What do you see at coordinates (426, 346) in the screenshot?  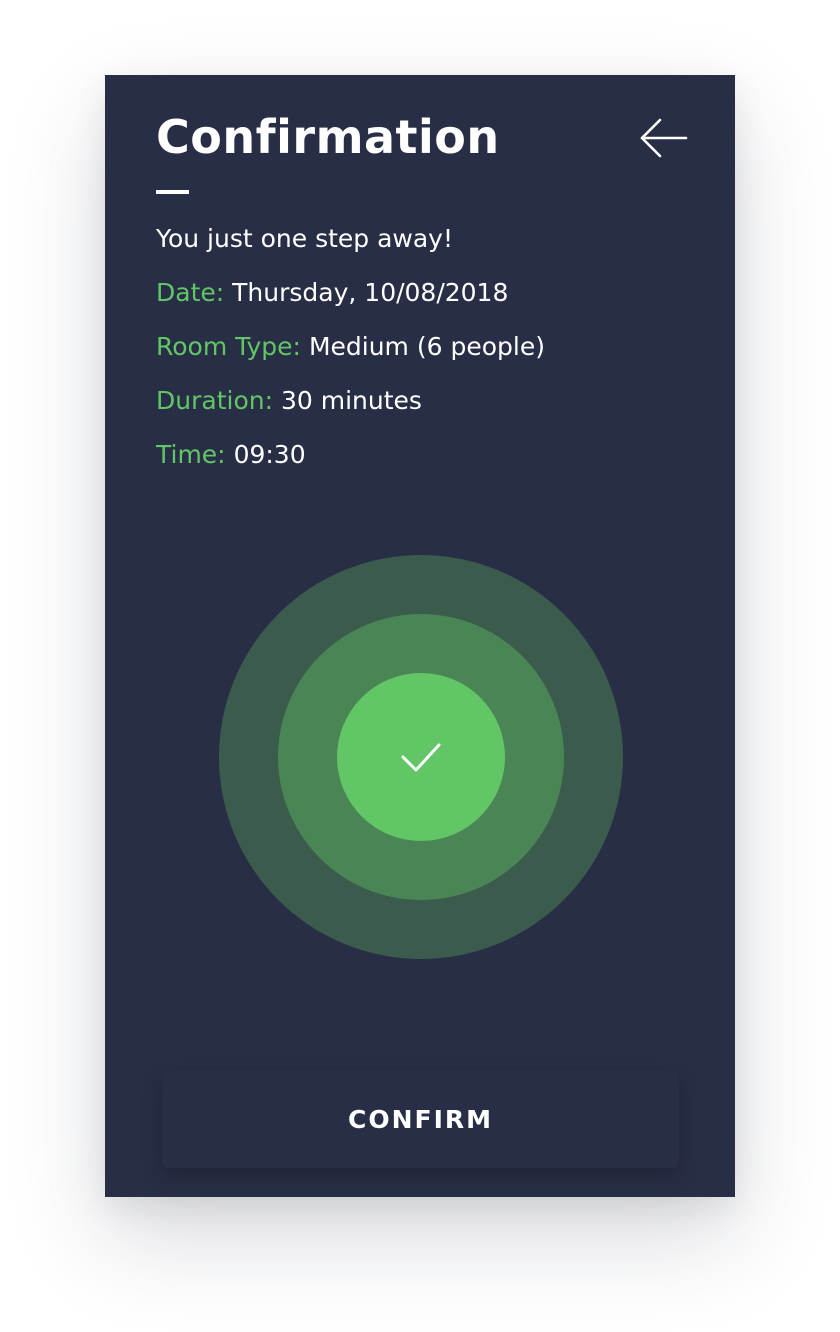 I see `detail-value: Medium (6 people)` at bounding box center [426, 346].